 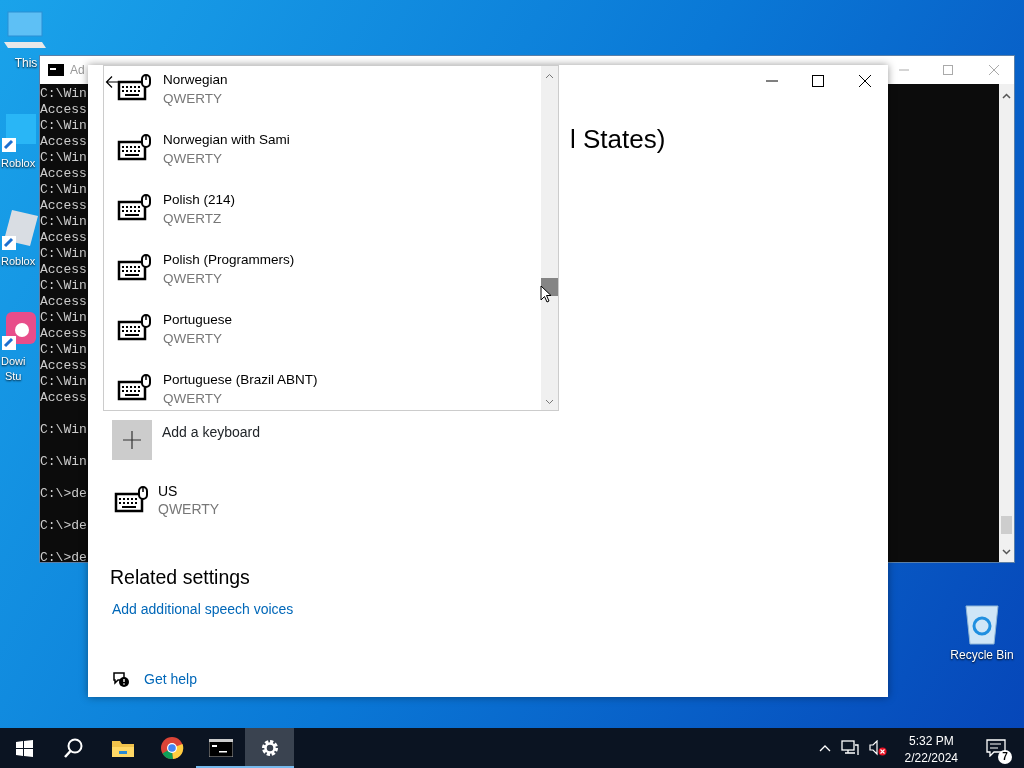 I want to click on browser-icon, so click(x=171, y=748).